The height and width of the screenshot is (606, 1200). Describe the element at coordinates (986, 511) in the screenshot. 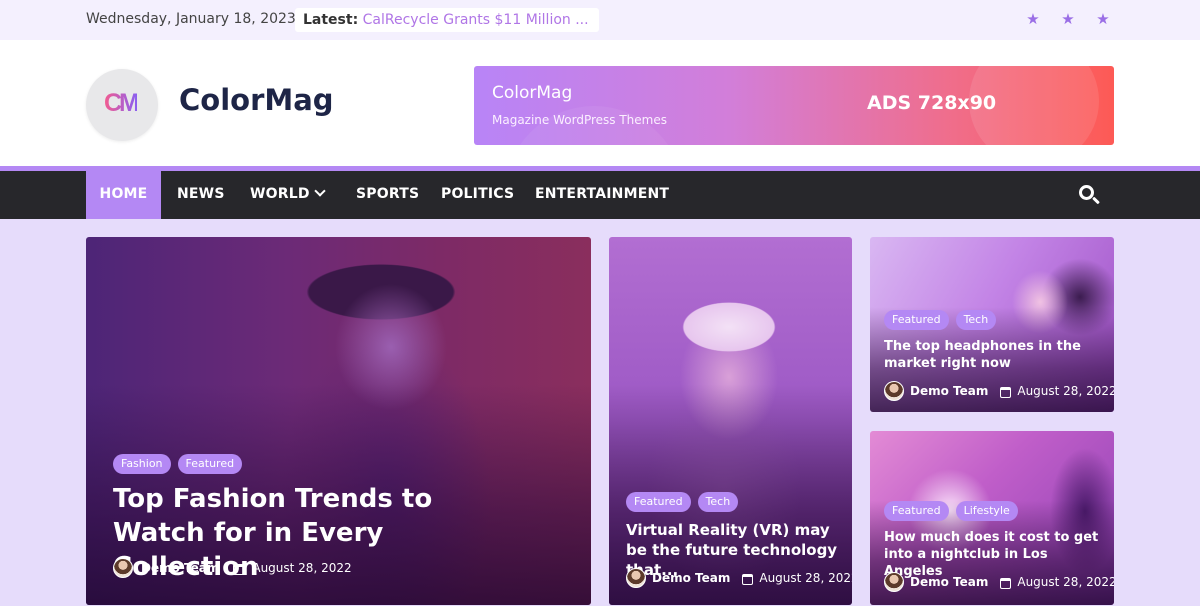

I see `category-badge: Lifestyle` at that location.